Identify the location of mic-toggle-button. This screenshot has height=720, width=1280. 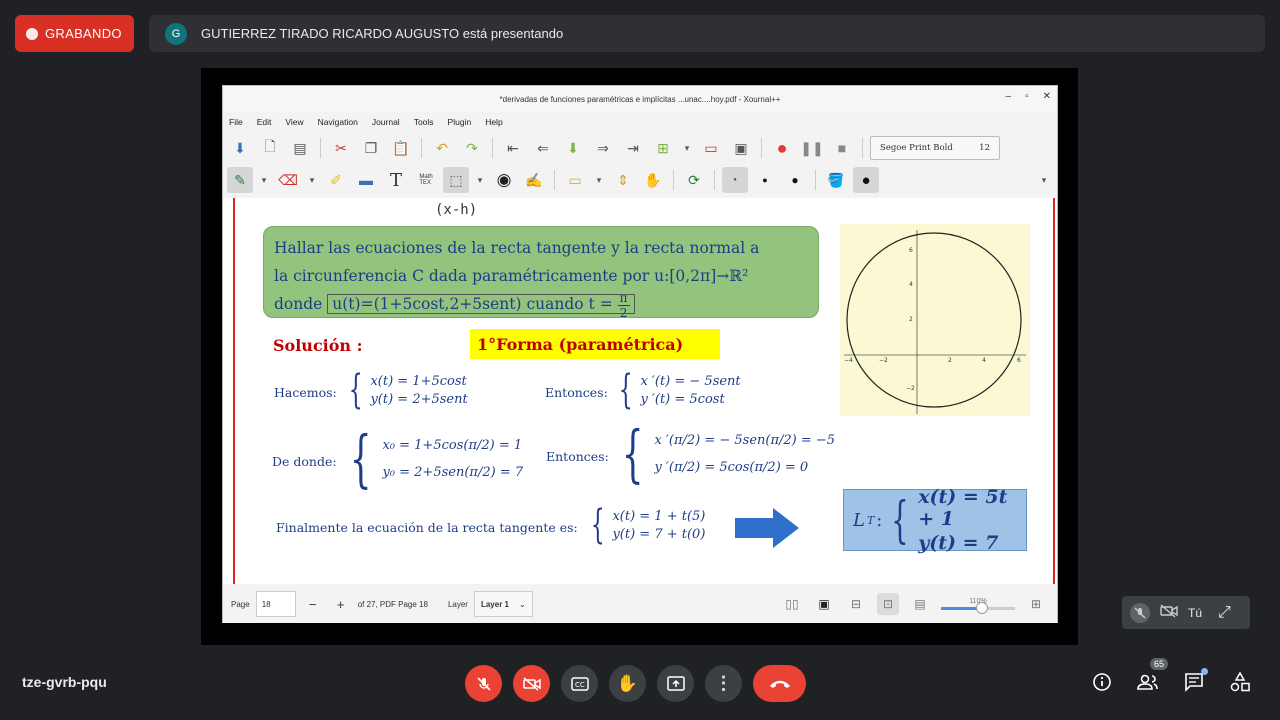
(483, 683).